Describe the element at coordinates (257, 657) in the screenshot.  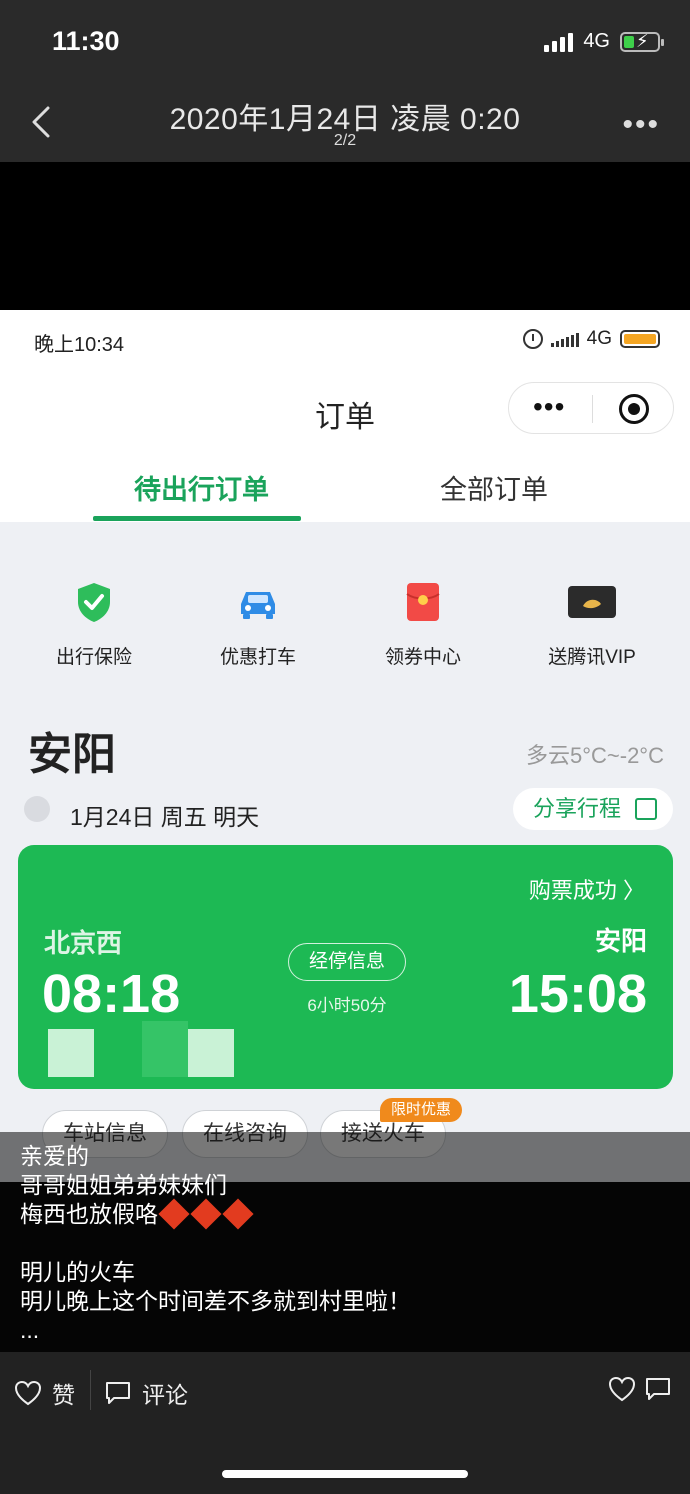
I see `quick-link-label: 优惠打车` at that location.